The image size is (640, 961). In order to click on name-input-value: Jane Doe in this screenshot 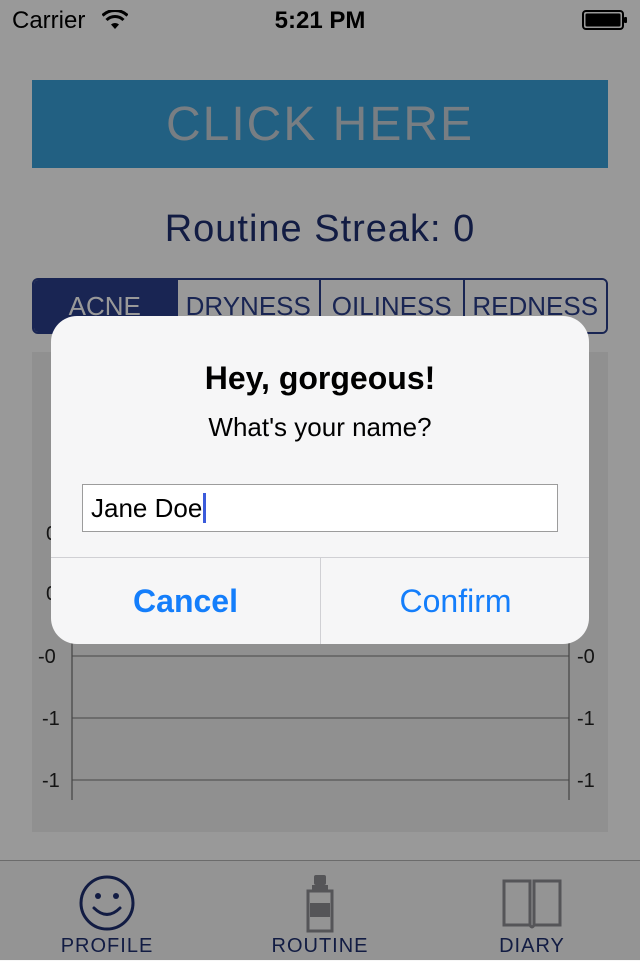, I will do `click(147, 507)`.